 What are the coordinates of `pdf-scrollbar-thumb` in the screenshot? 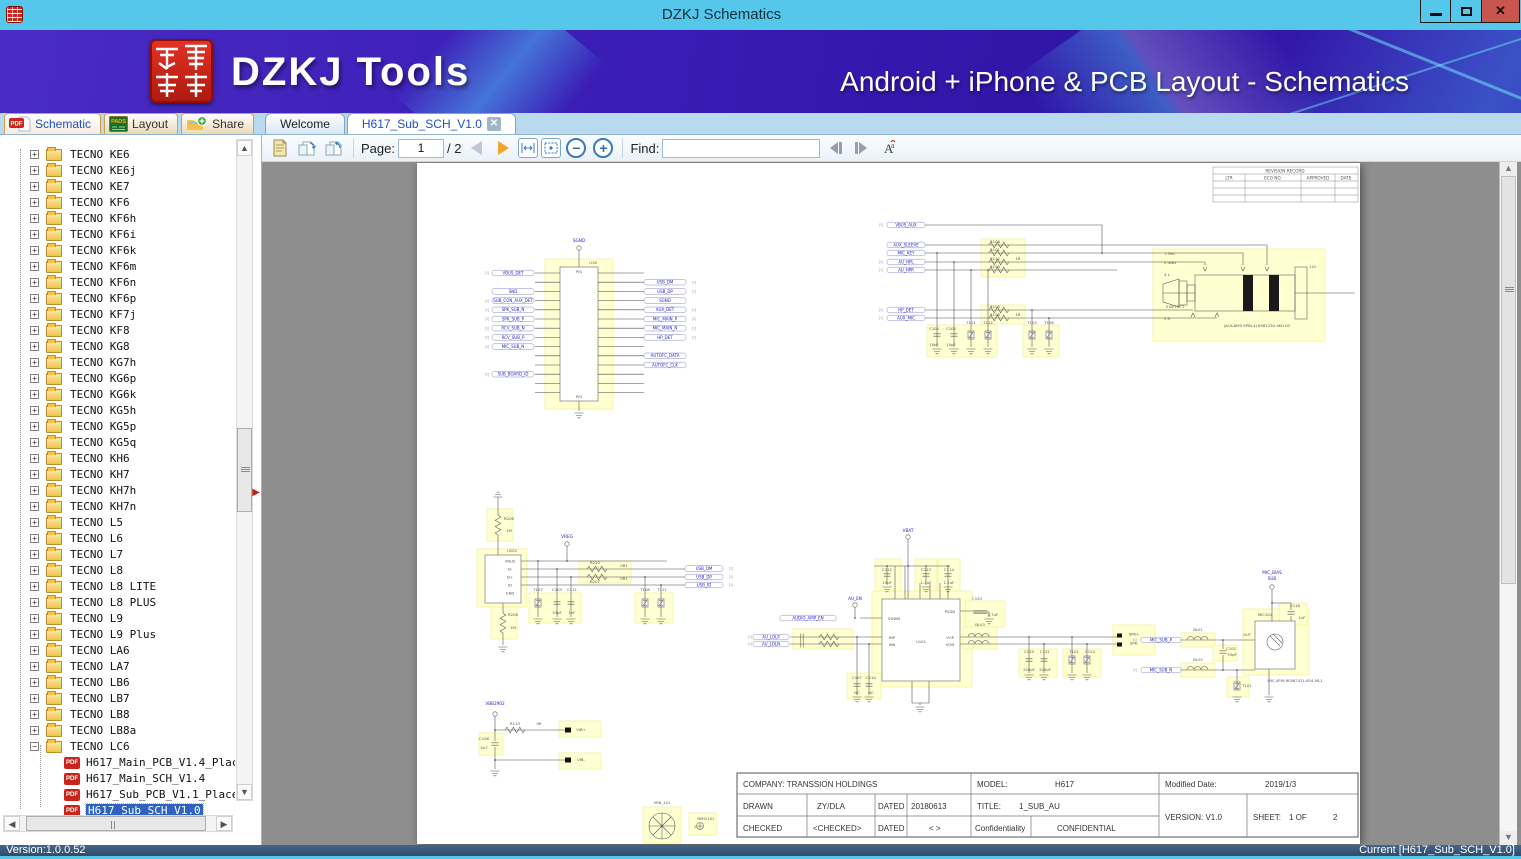 It's located at (1508, 380).